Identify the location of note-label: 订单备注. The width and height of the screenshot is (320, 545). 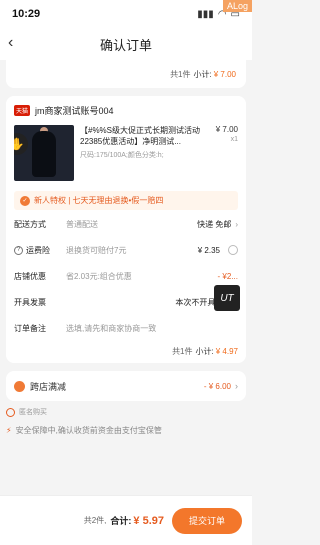
(30, 328).